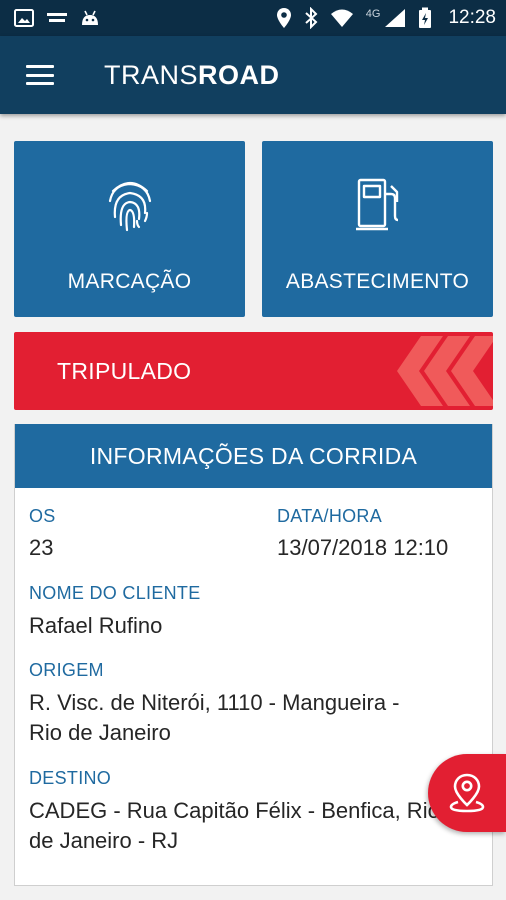  Describe the element at coordinates (100, 732) in the screenshot. I see `origin-value-line2: Rio de Janeiro` at that location.